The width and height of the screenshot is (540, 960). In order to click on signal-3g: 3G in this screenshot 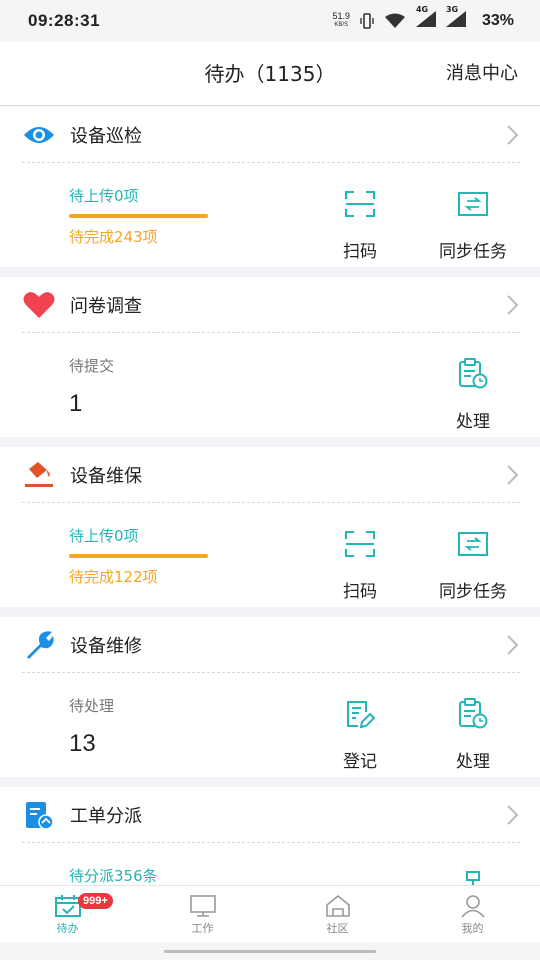, I will do `click(455, 18)`.